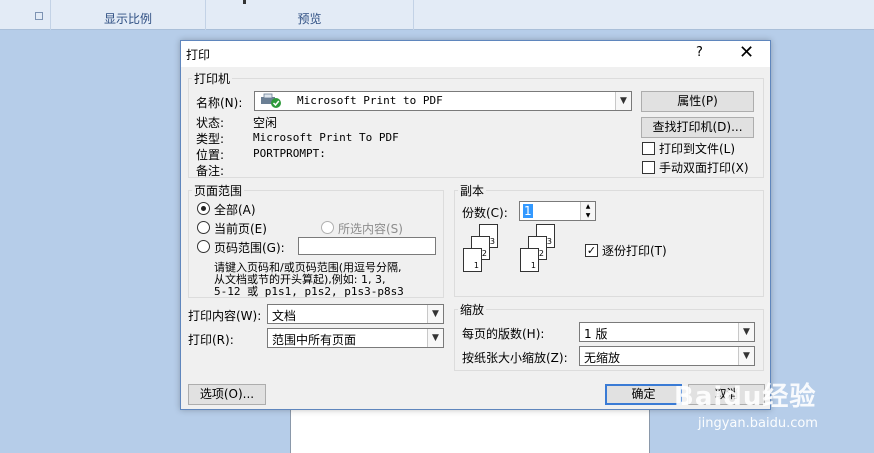 This screenshot has height=453, width=874. Describe the element at coordinates (218, 190) in the screenshot. I see `page-range-group-label: 页面范围` at that location.